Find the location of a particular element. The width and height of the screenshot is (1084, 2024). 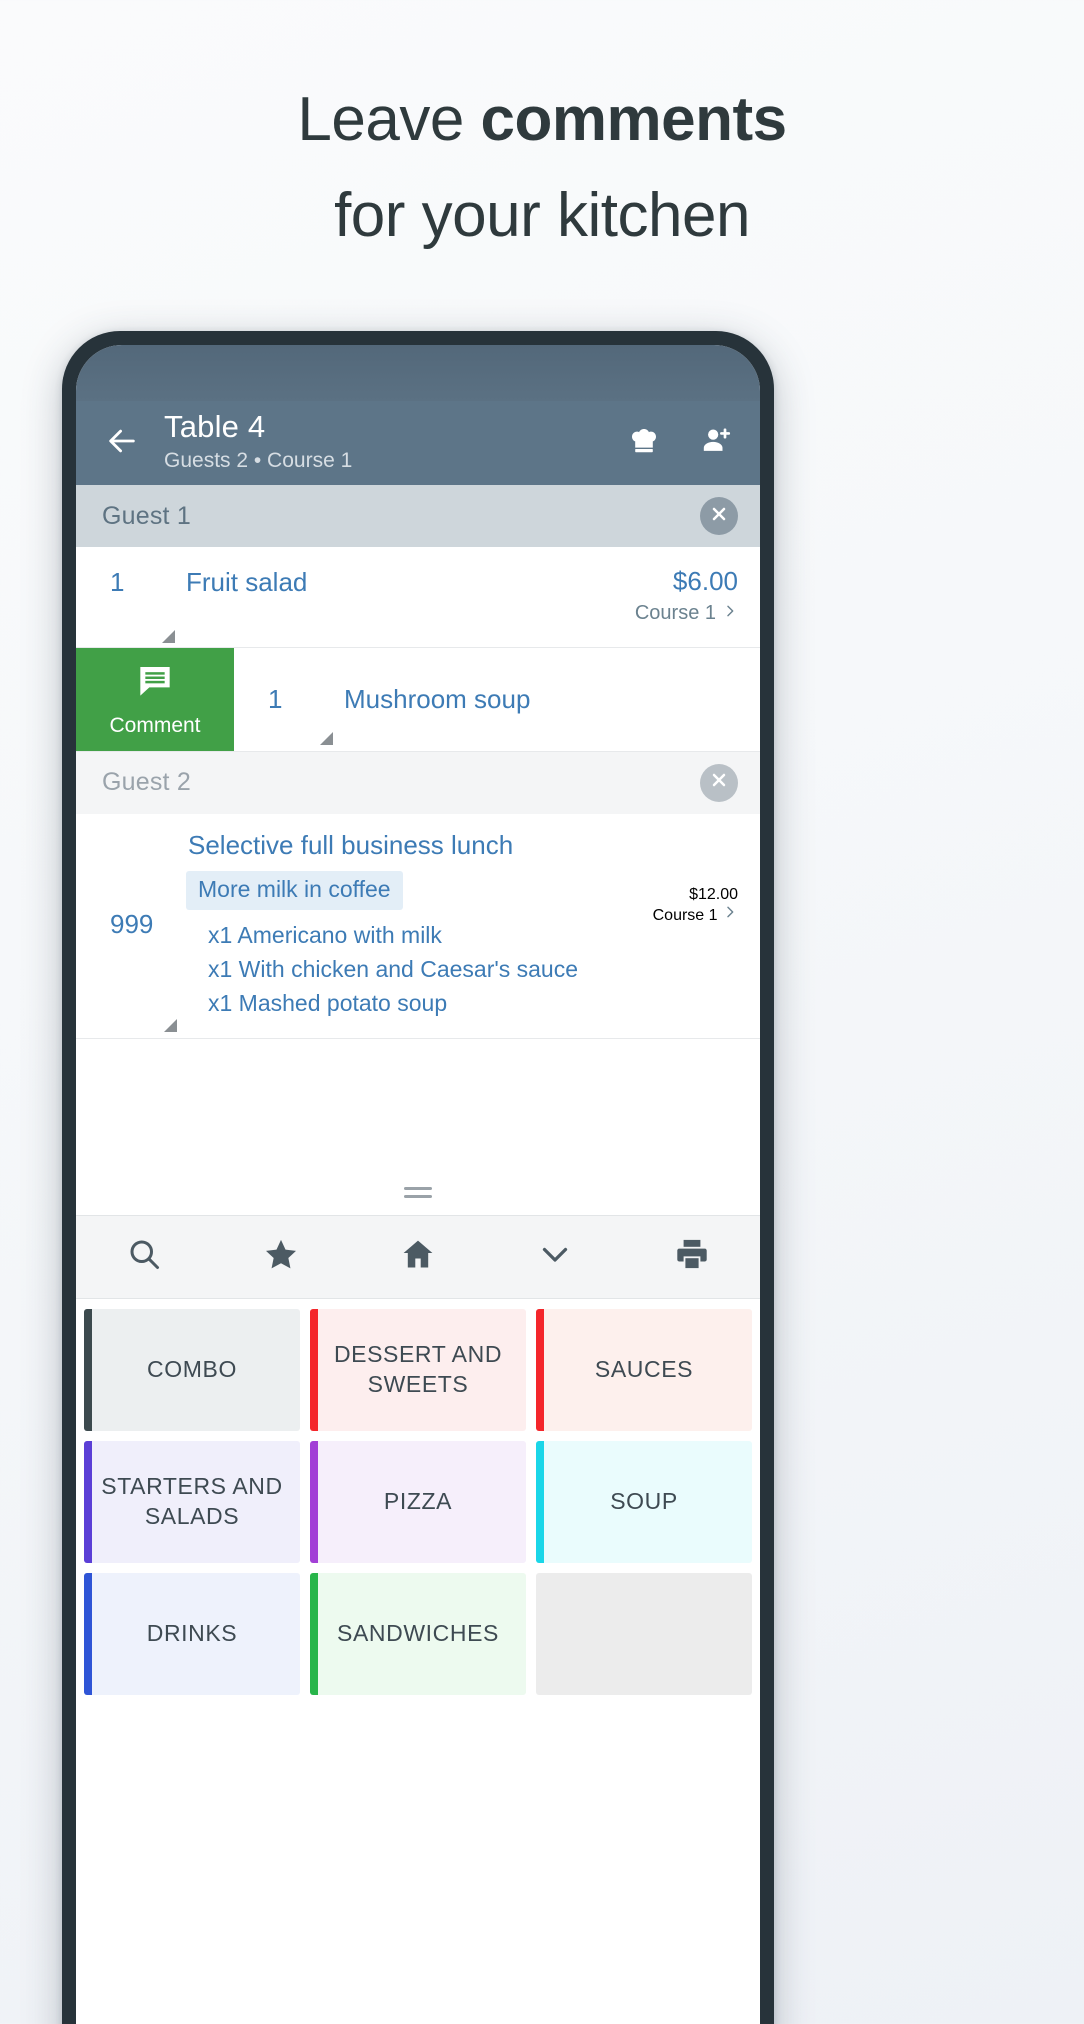

bottom-toolbar is located at coordinates (418, 1256).